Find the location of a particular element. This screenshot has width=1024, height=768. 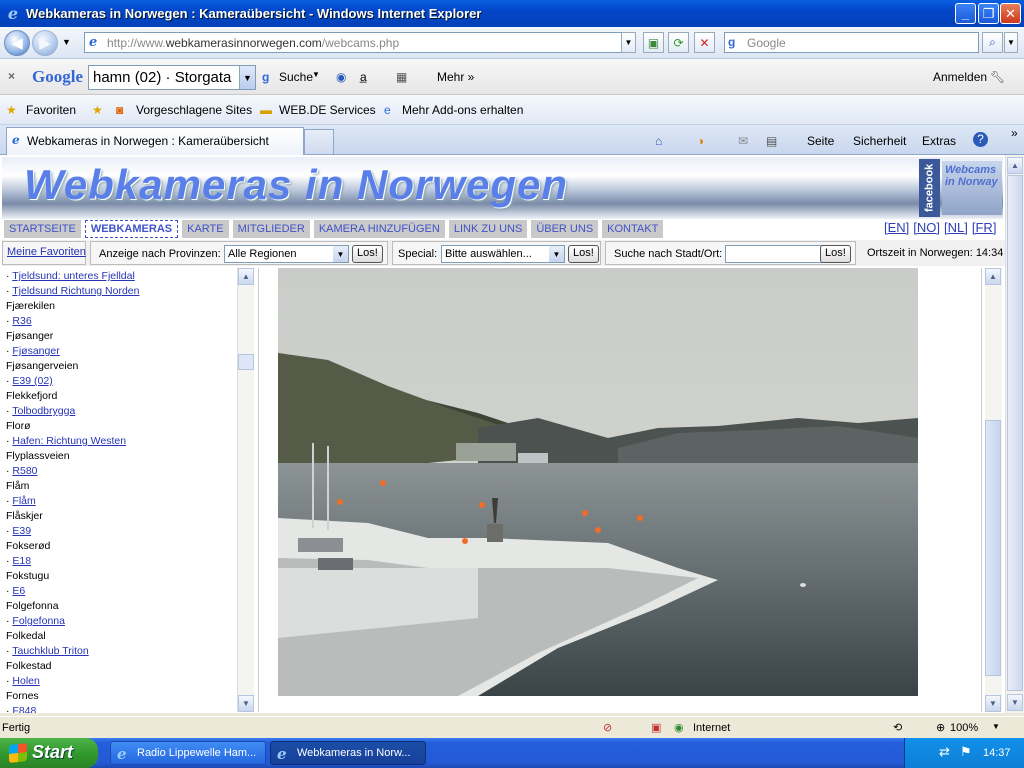

camera-link: E6 is located at coordinates (18, 591).